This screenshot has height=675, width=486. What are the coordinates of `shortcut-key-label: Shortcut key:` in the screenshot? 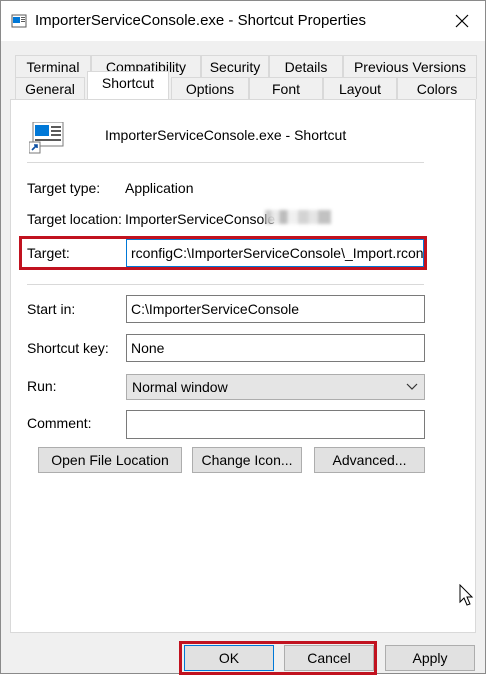 It's located at (68, 348).